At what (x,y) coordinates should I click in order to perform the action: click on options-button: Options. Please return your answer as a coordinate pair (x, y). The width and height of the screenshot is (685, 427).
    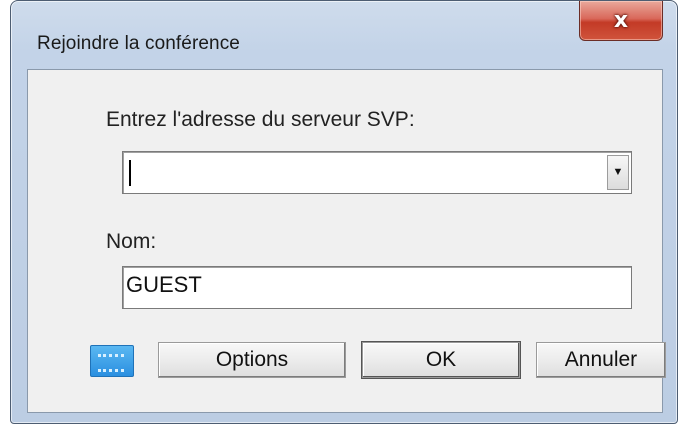
    Looking at the image, I should click on (252, 360).